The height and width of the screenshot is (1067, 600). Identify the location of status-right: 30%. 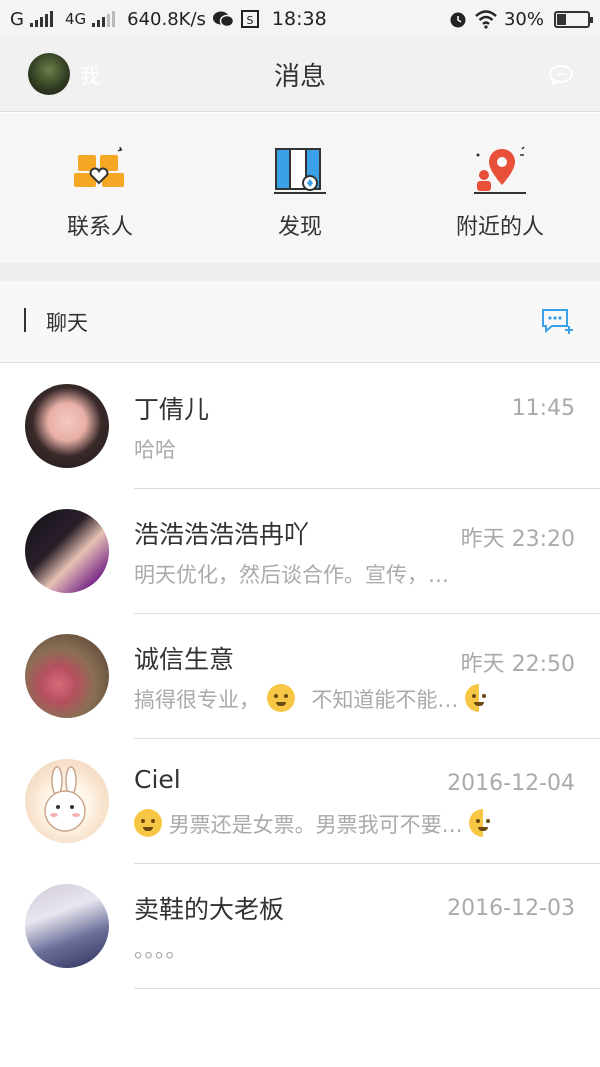
(520, 19).